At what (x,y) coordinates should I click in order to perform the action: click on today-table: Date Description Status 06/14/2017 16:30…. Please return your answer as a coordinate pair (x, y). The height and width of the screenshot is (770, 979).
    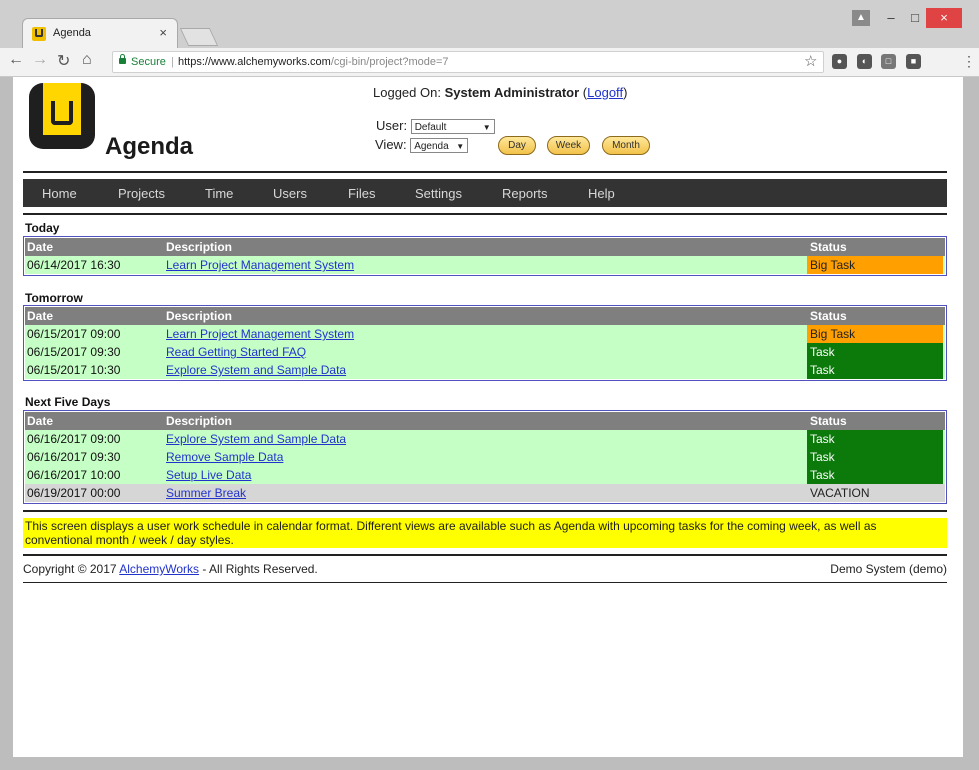
    Looking at the image, I should click on (485, 256).